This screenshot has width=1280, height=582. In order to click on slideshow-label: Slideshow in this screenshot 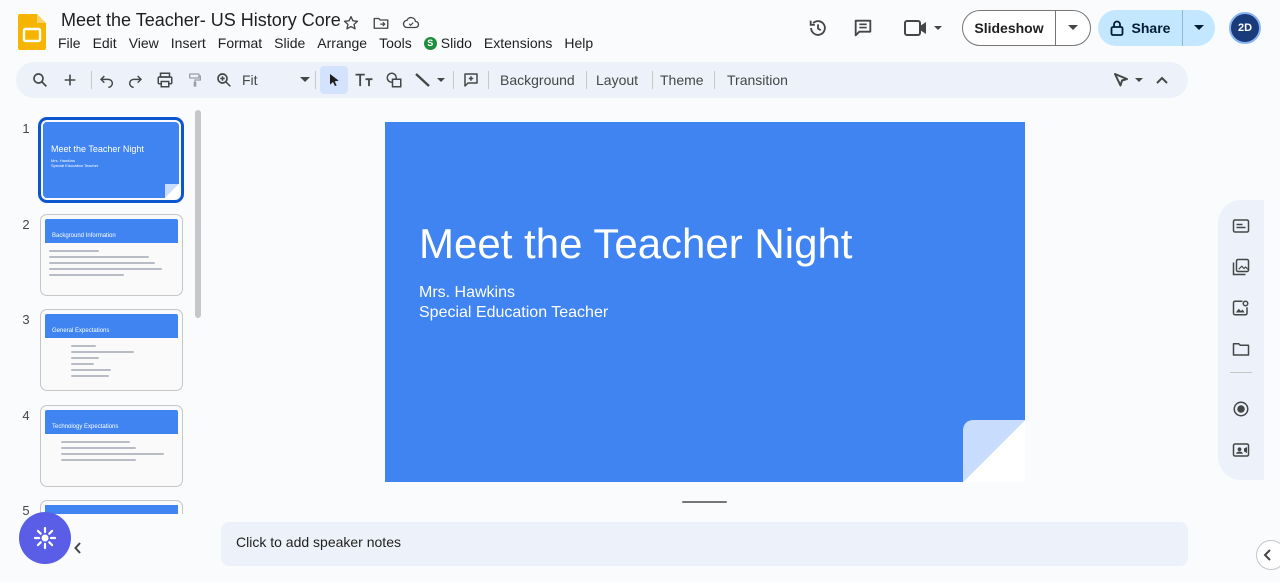, I will do `click(1009, 28)`.